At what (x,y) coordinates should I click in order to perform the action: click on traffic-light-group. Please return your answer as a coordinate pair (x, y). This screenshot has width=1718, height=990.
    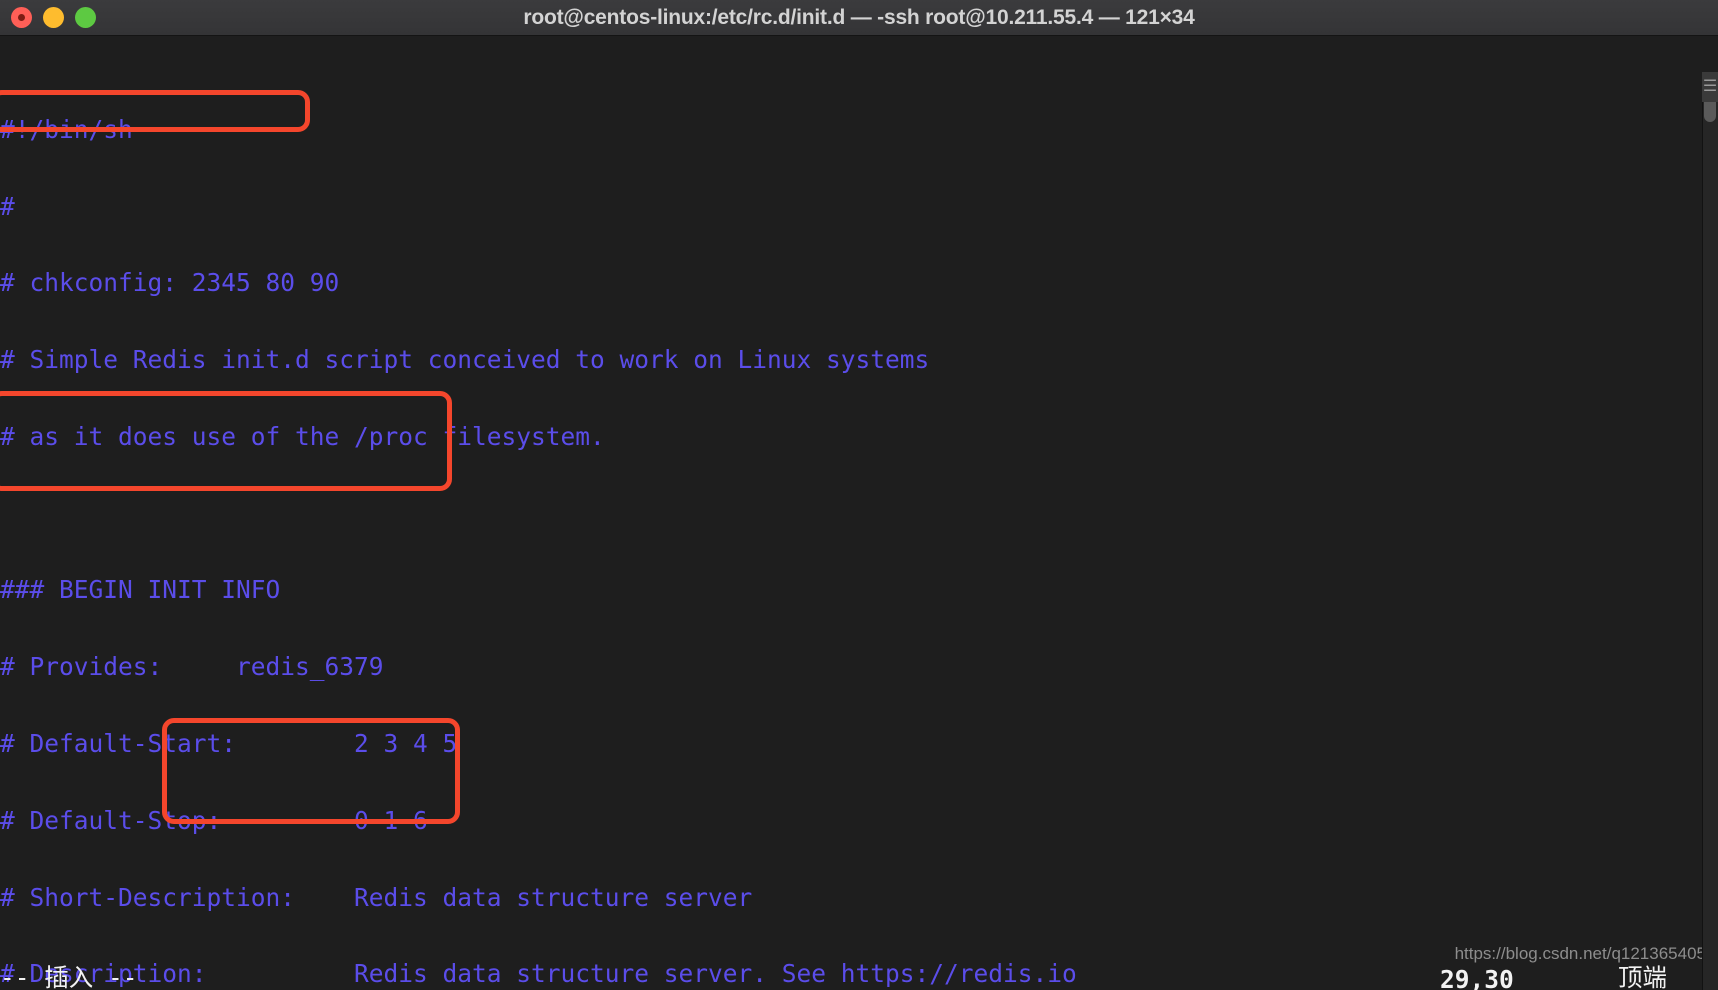
    Looking at the image, I should click on (53, 17).